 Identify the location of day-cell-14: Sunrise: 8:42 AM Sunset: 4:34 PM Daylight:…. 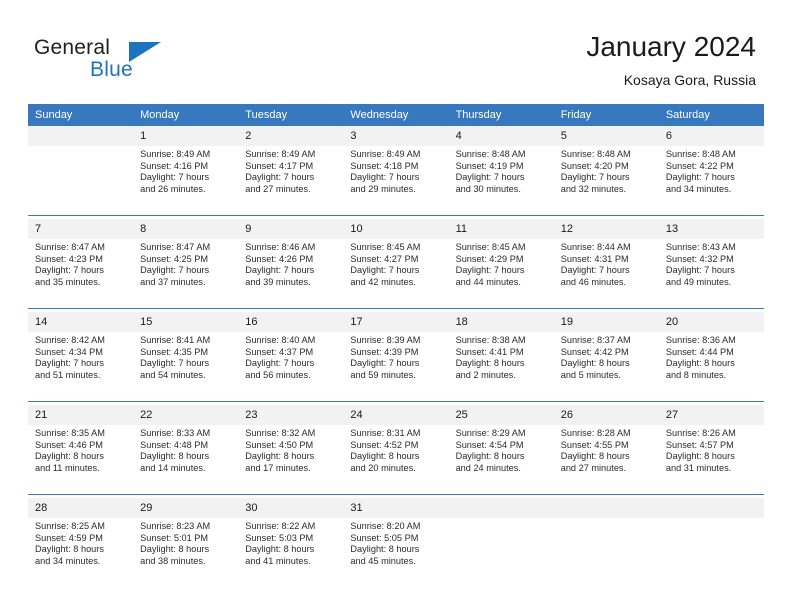
(81, 367).